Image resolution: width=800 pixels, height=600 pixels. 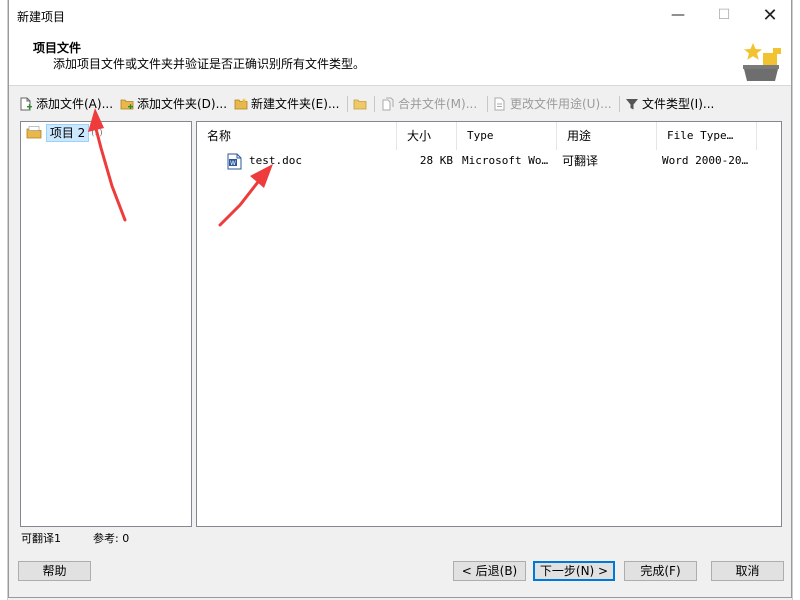 I want to click on maximize-button: ☐, so click(x=724, y=15).